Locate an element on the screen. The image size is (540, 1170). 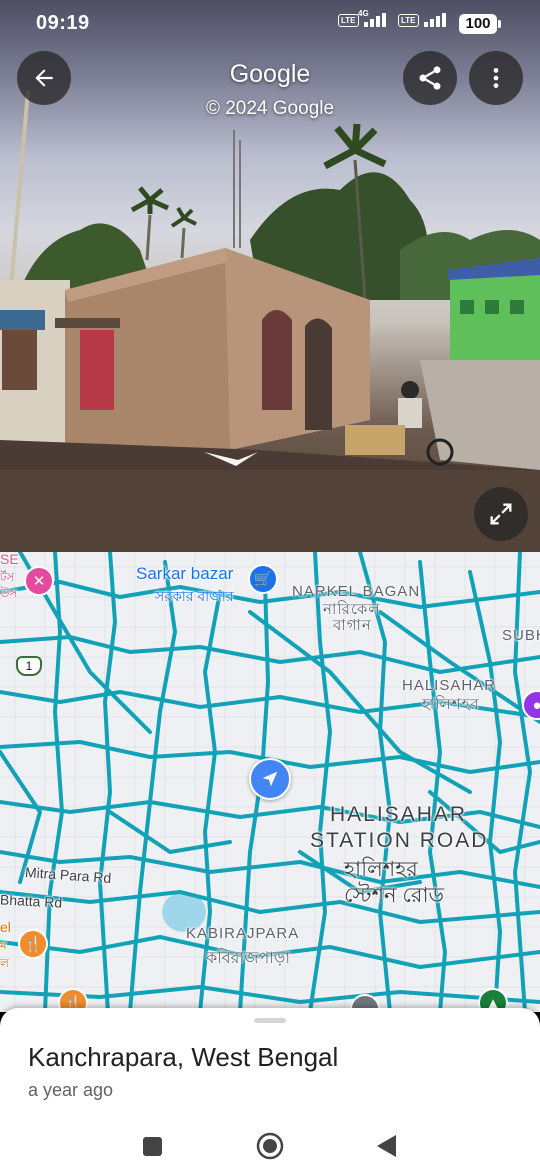
restaurant-icon: 🍴 is located at coordinates (33, 944).